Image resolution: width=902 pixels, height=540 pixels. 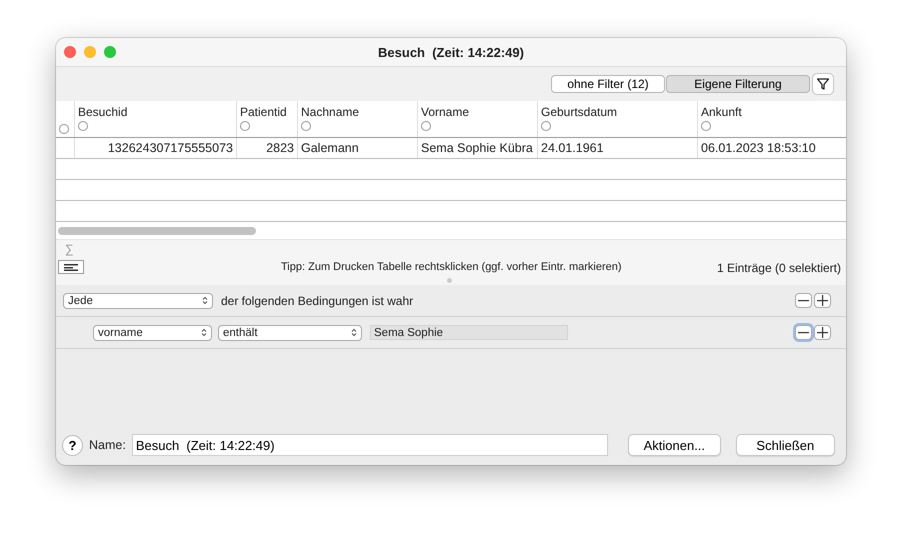 I want to click on value-field: Sema Sophie, so click(x=469, y=332).